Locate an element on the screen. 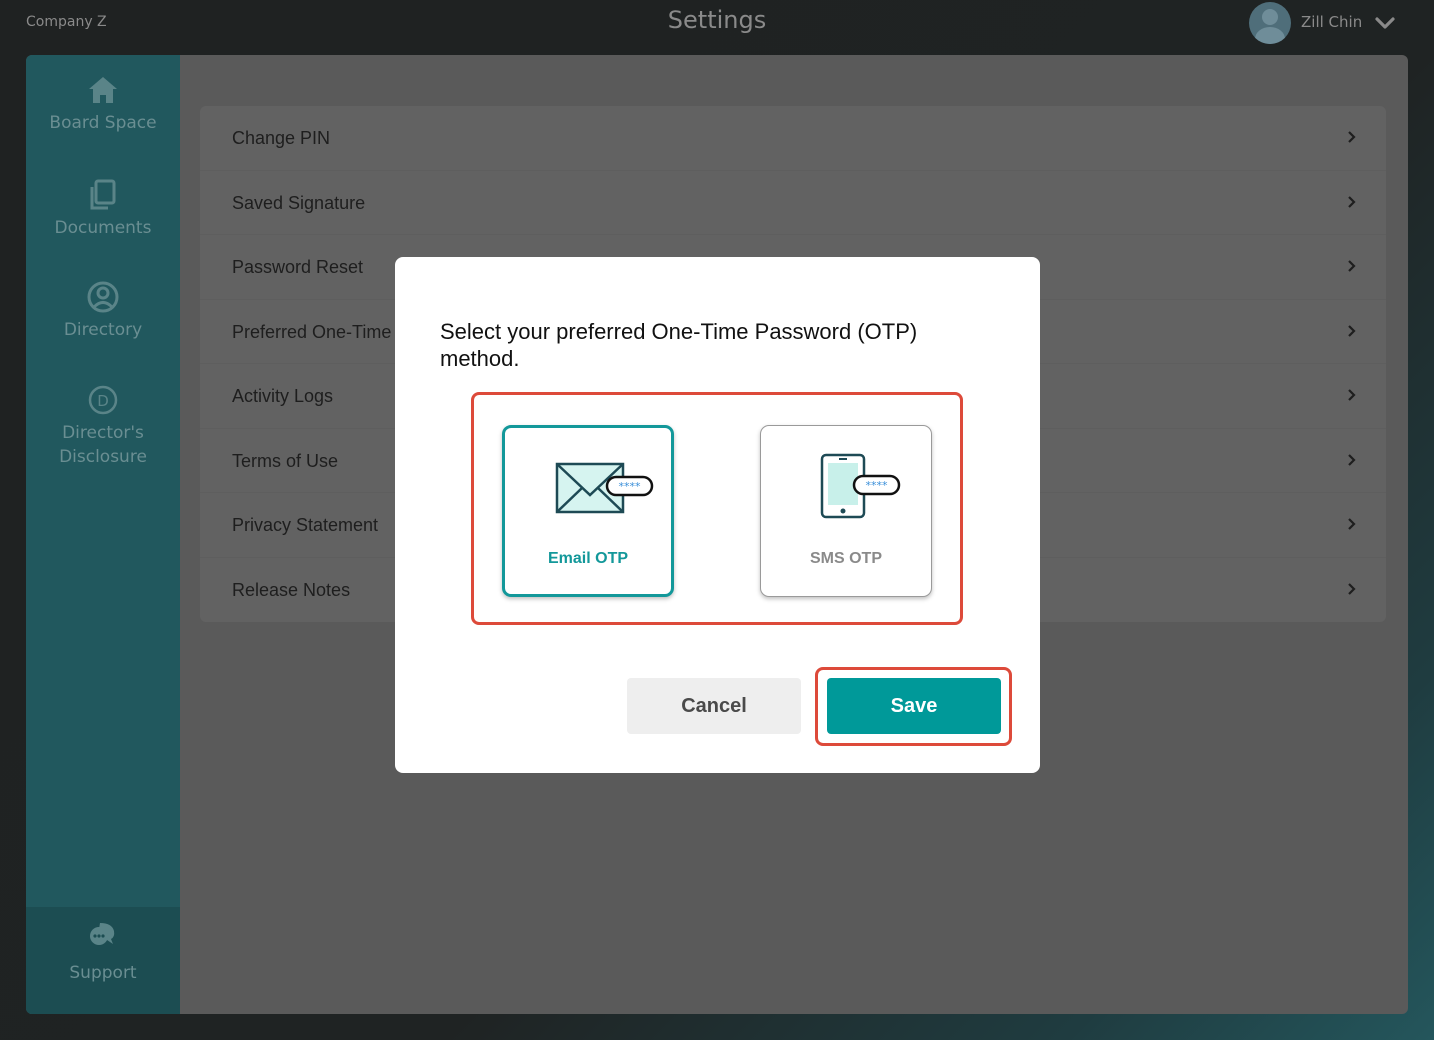 This screenshot has height=1040, width=1434. settings-row-label: Preferred One-Time is located at coordinates (312, 331).